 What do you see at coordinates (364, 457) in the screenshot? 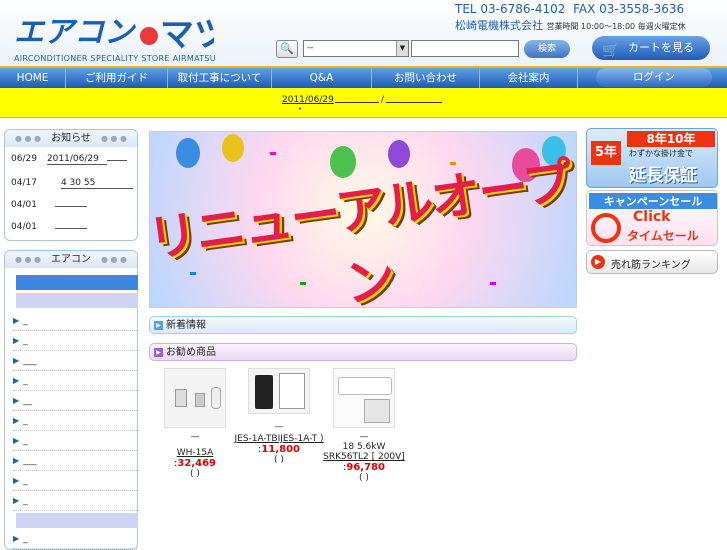
I see `product-name: SRK56TL2 [ 200V]` at bounding box center [364, 457].